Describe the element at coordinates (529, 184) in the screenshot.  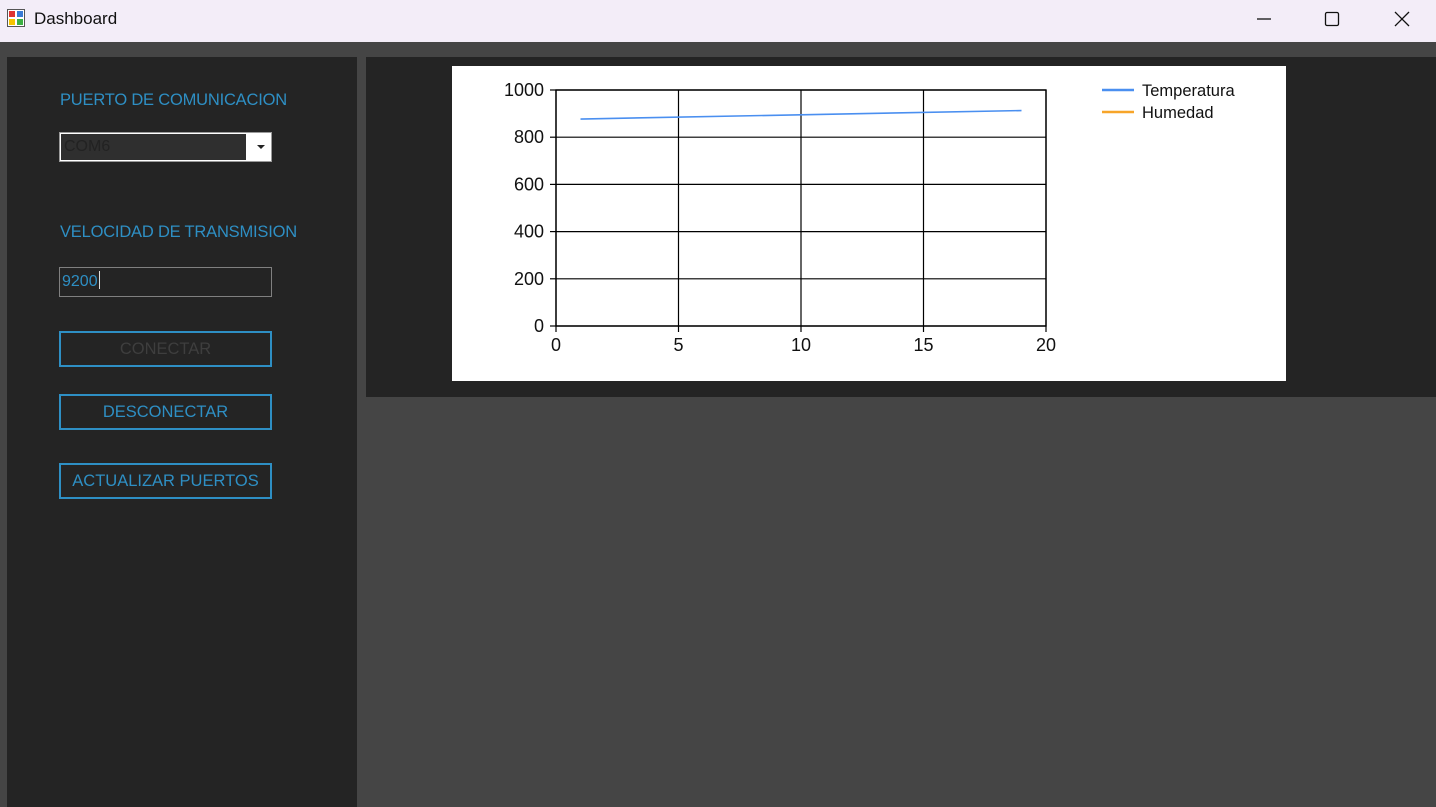
I see `y-tick-label: 600` at that location.